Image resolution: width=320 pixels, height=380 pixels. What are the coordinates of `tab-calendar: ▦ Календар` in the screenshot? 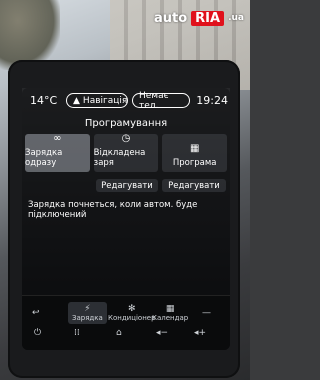 It's located at (170, 313).